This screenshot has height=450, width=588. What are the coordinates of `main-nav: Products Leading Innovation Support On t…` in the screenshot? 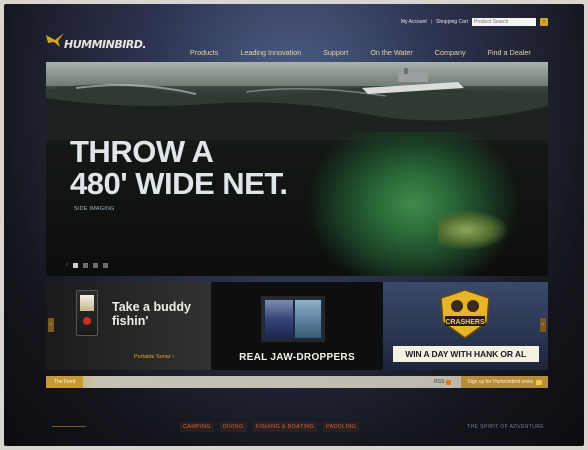 It's located at (360, 52).